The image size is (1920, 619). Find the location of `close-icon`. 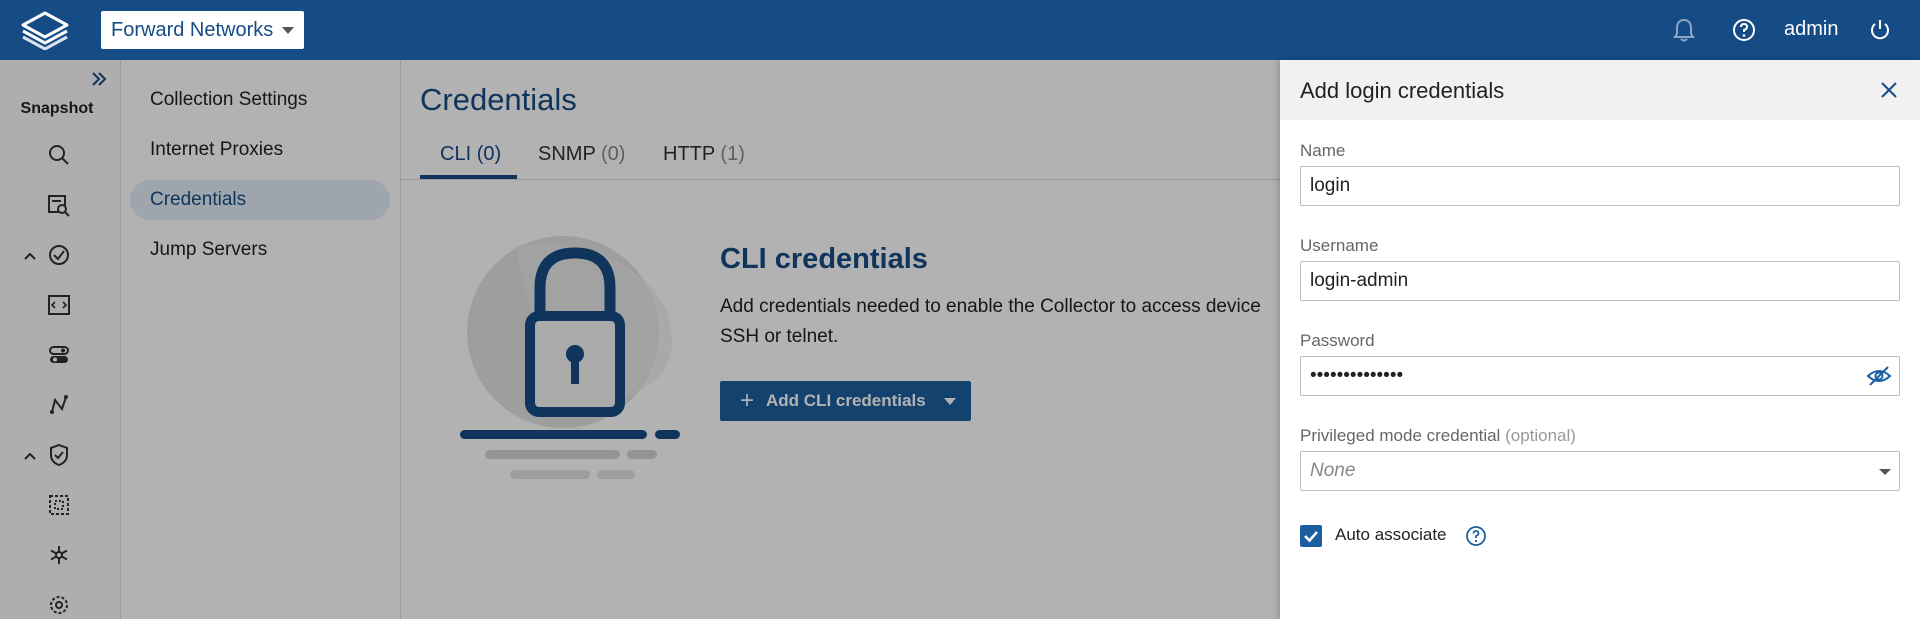

close-icon is located at coordinates (1889, 90).